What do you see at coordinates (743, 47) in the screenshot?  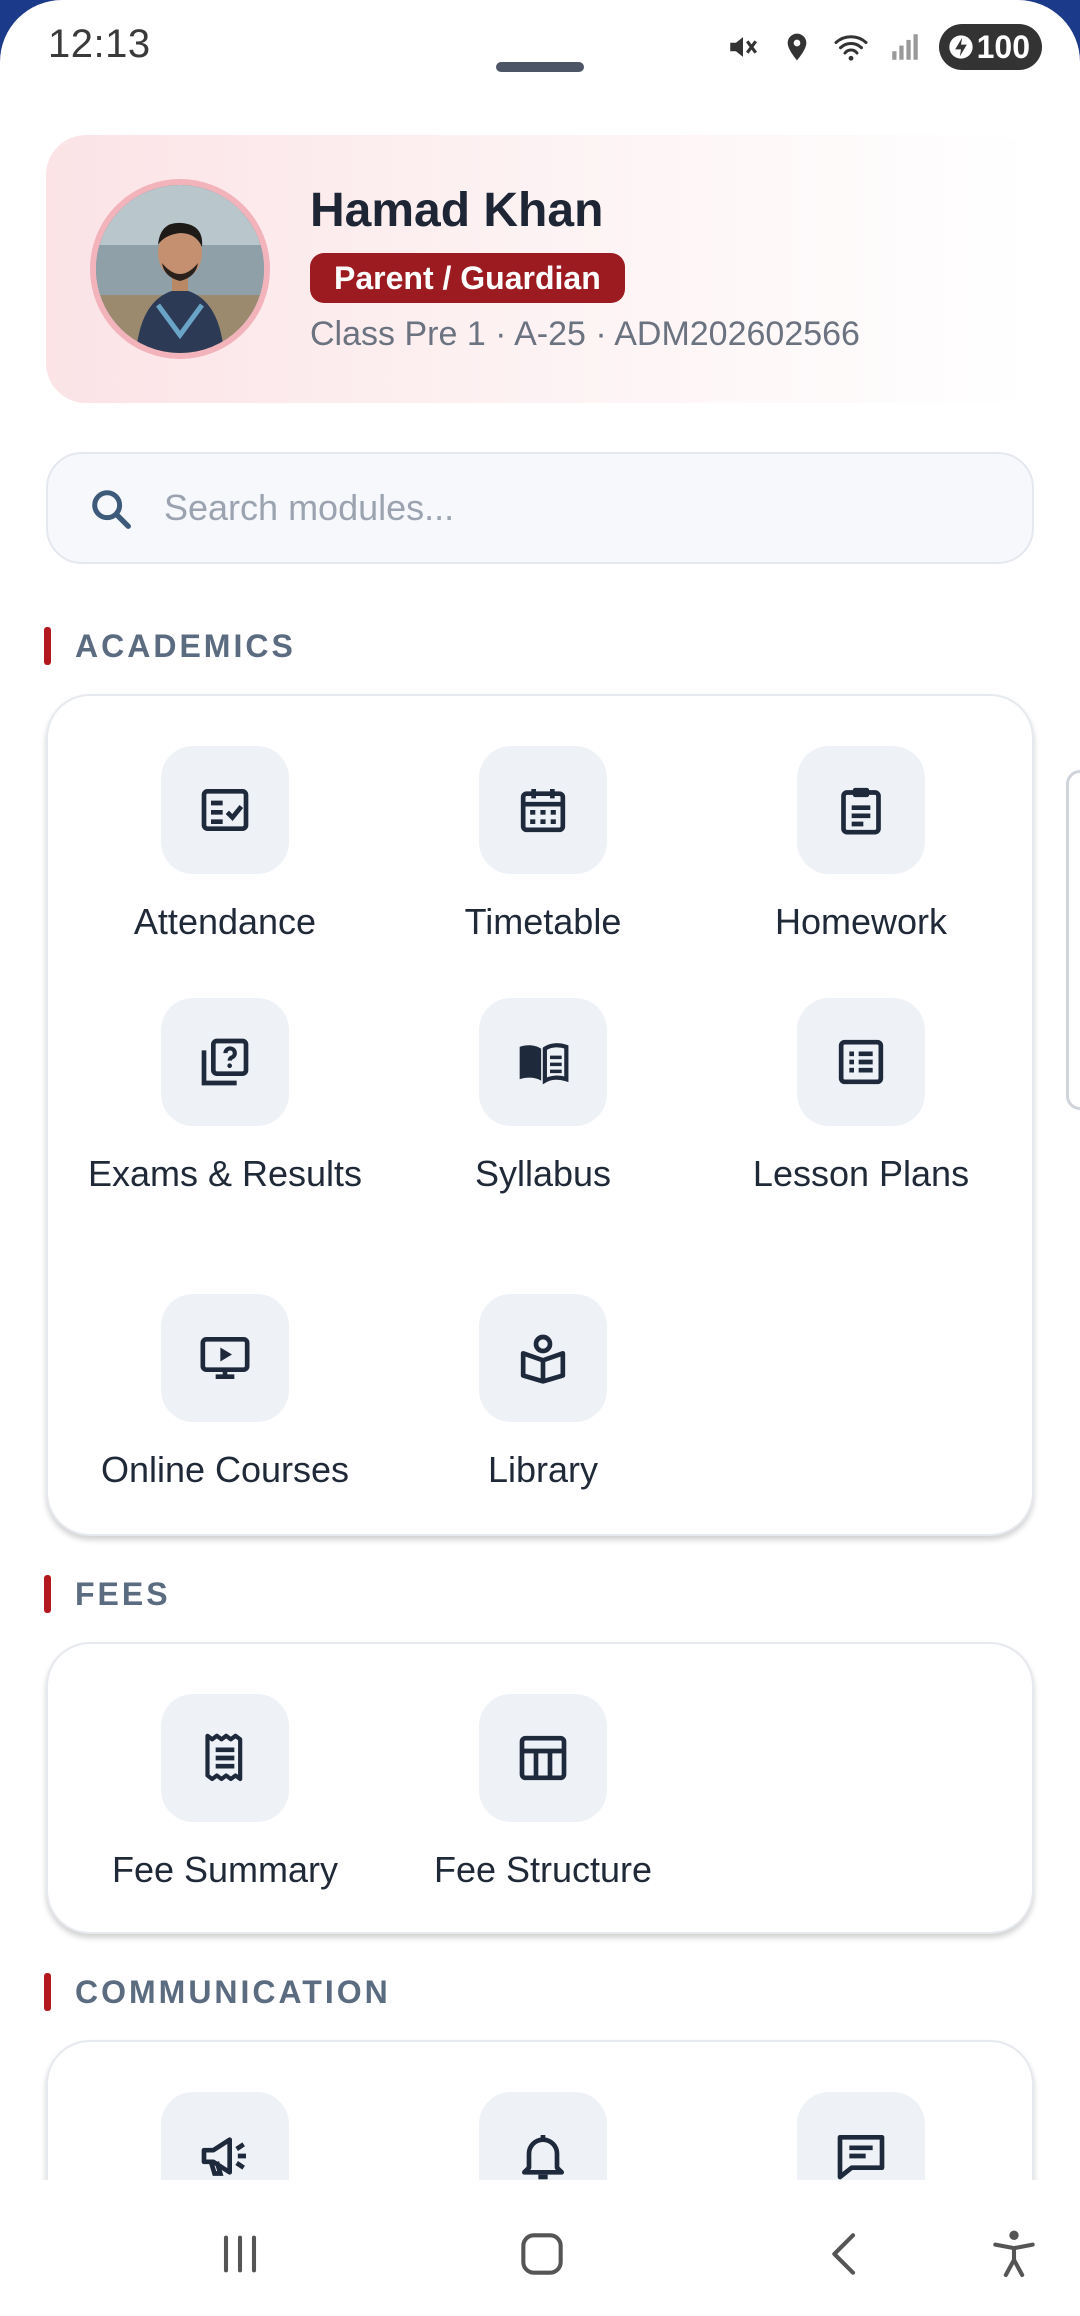 I see `mute-icon` at bounding box center [743, 47].